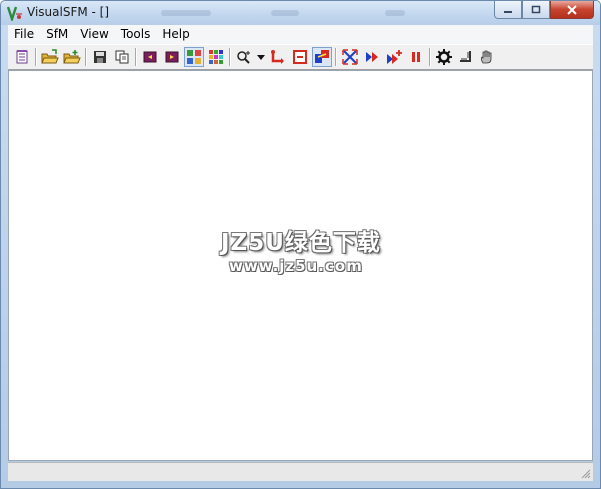  I want to click on watermark-title: JZ5U绿色下载, so click(301, 243).